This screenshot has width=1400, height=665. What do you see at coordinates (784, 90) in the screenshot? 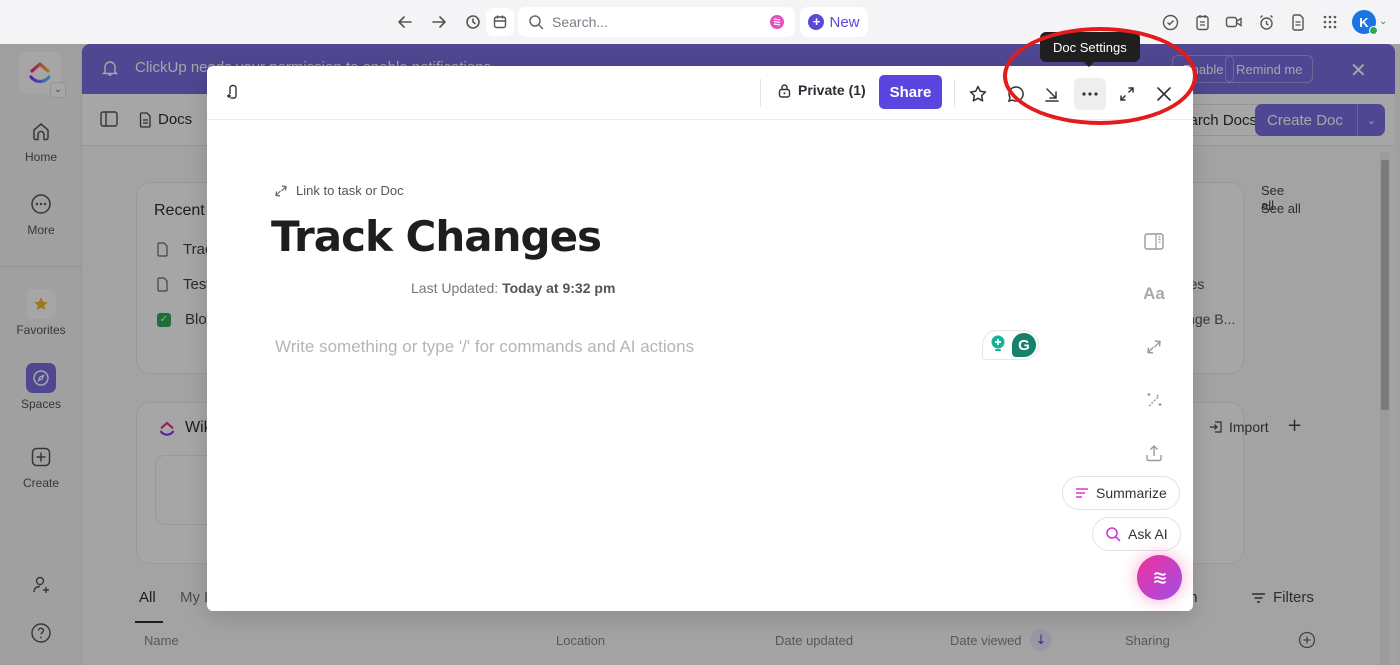
I see `lock-icon` at bounding box center [784, 90].